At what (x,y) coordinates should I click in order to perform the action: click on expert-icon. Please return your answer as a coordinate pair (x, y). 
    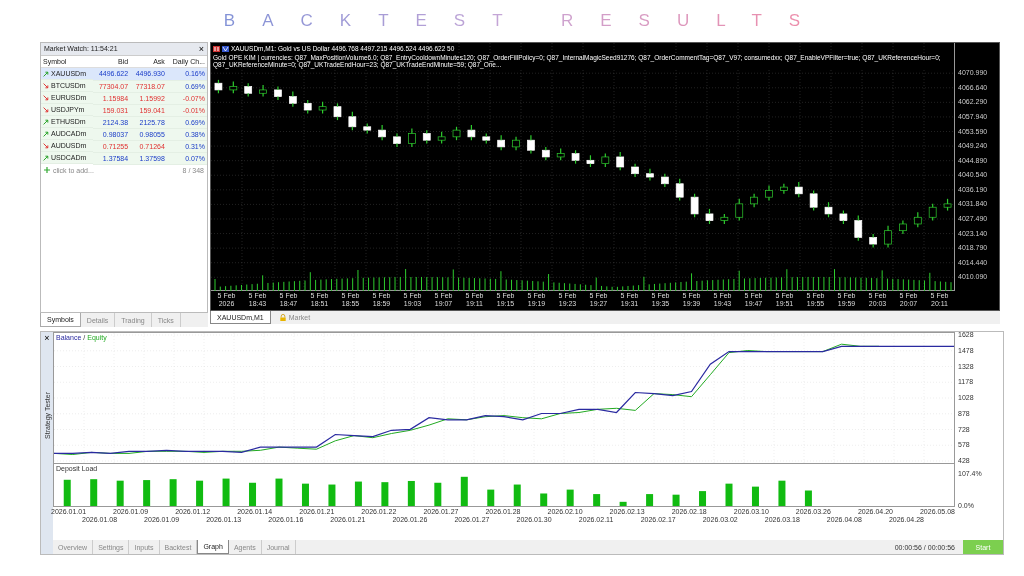
    Looking at the image, I should click on (225, 48).